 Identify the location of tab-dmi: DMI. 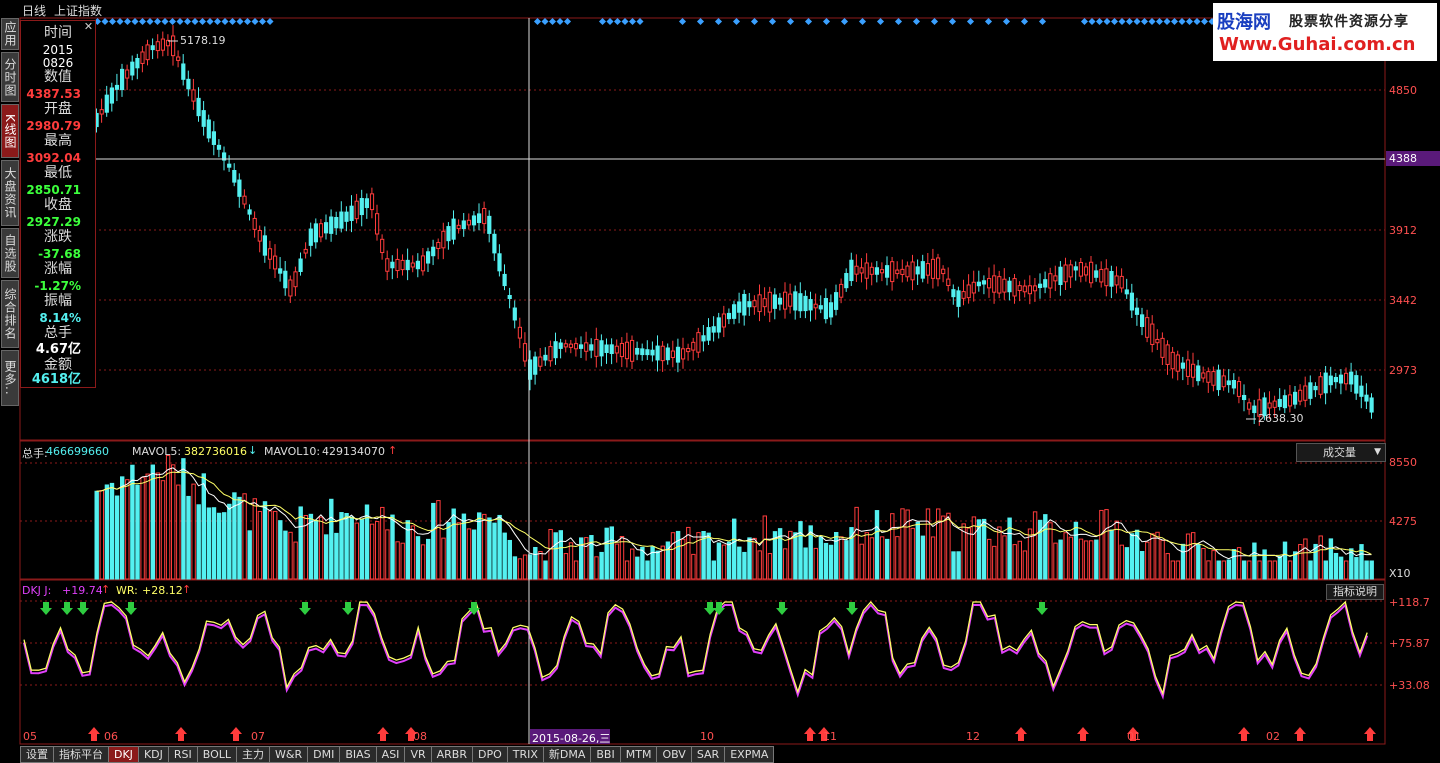
(324, 754).